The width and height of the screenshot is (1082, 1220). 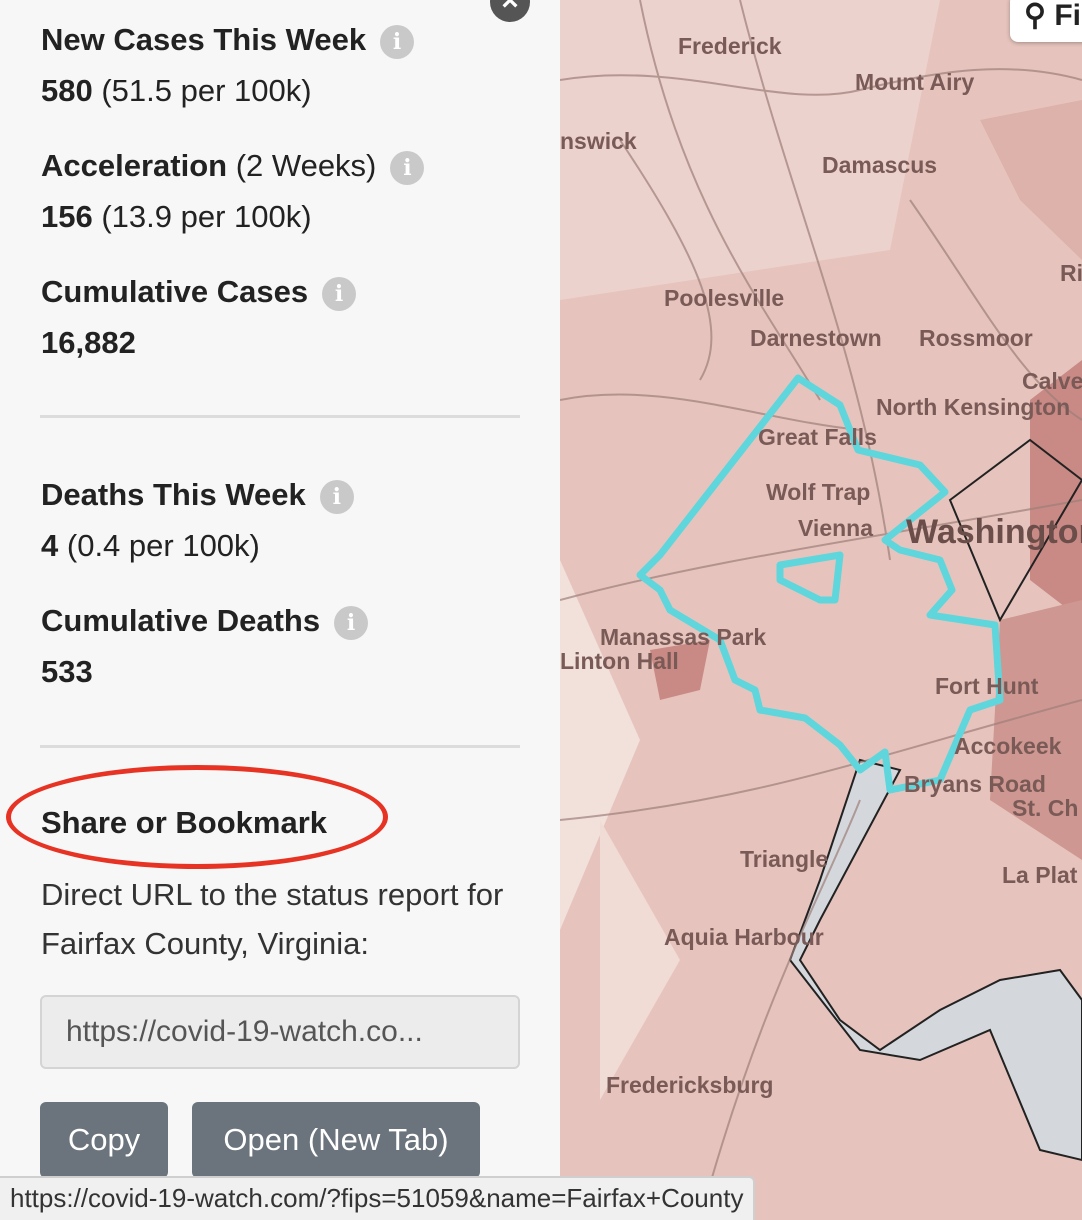 I want to click on stat-value: 16,882, so click(x=88, y=342).